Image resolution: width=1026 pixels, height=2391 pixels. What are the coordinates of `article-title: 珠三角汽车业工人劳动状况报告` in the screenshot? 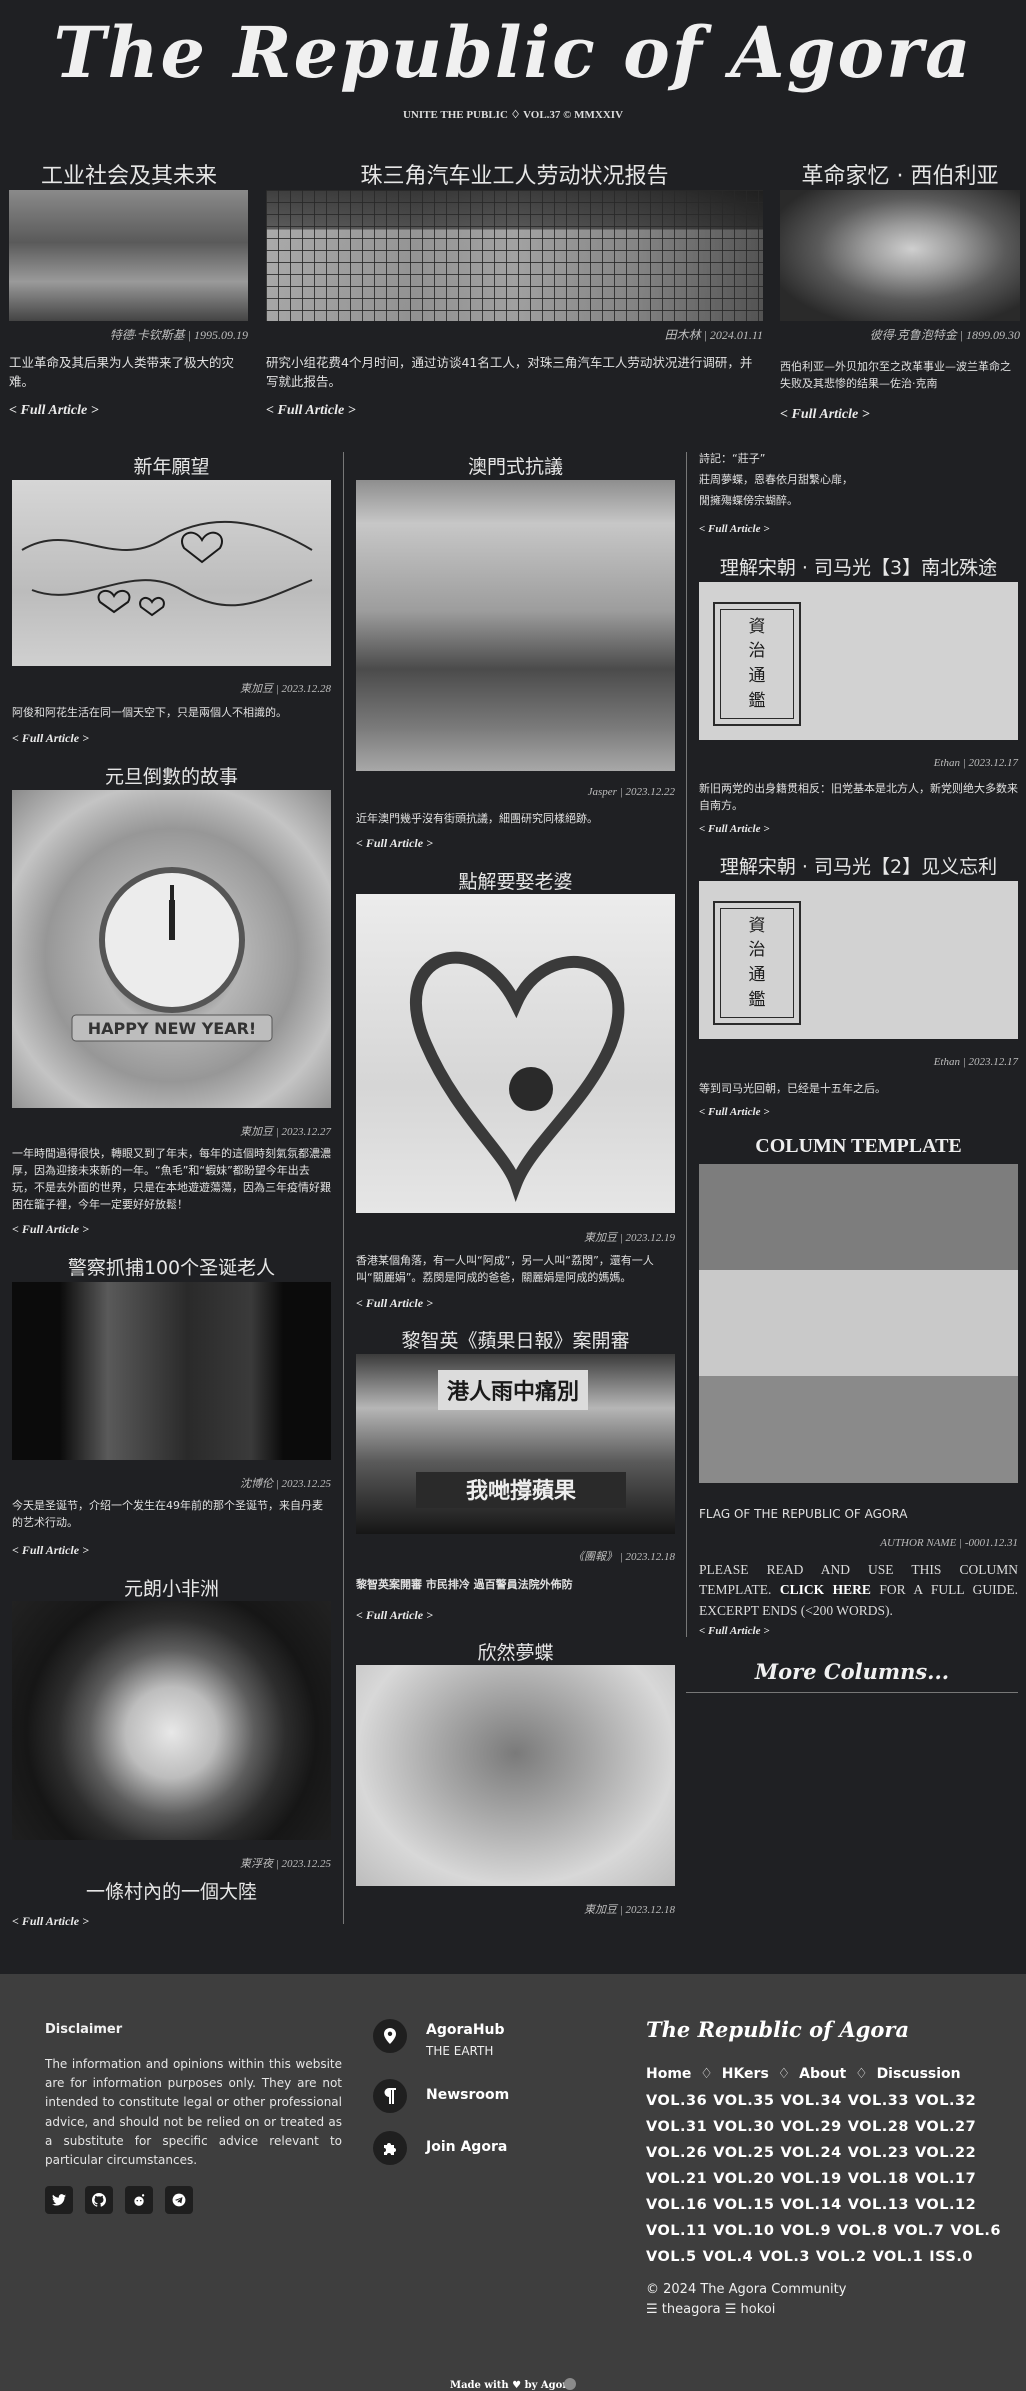 It's located at (514, 174).